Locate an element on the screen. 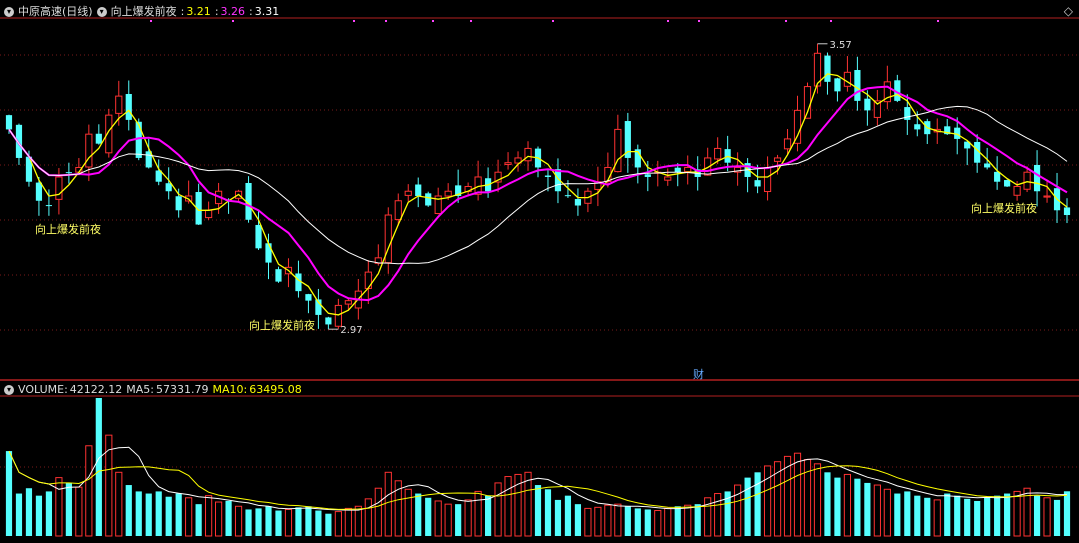  chevron-down-icon: ▾ is located at coordinates (9, 12).